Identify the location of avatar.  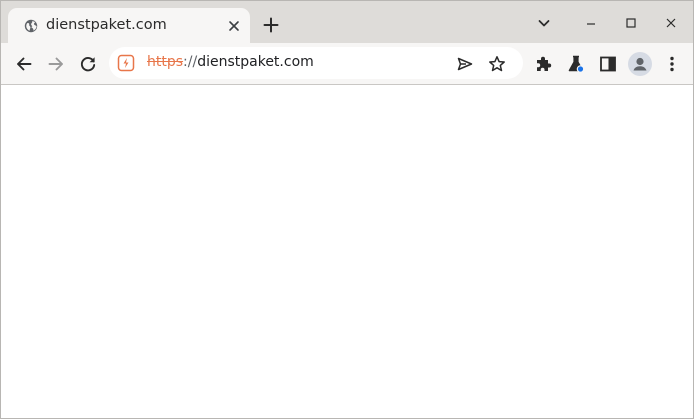
(640, 64).